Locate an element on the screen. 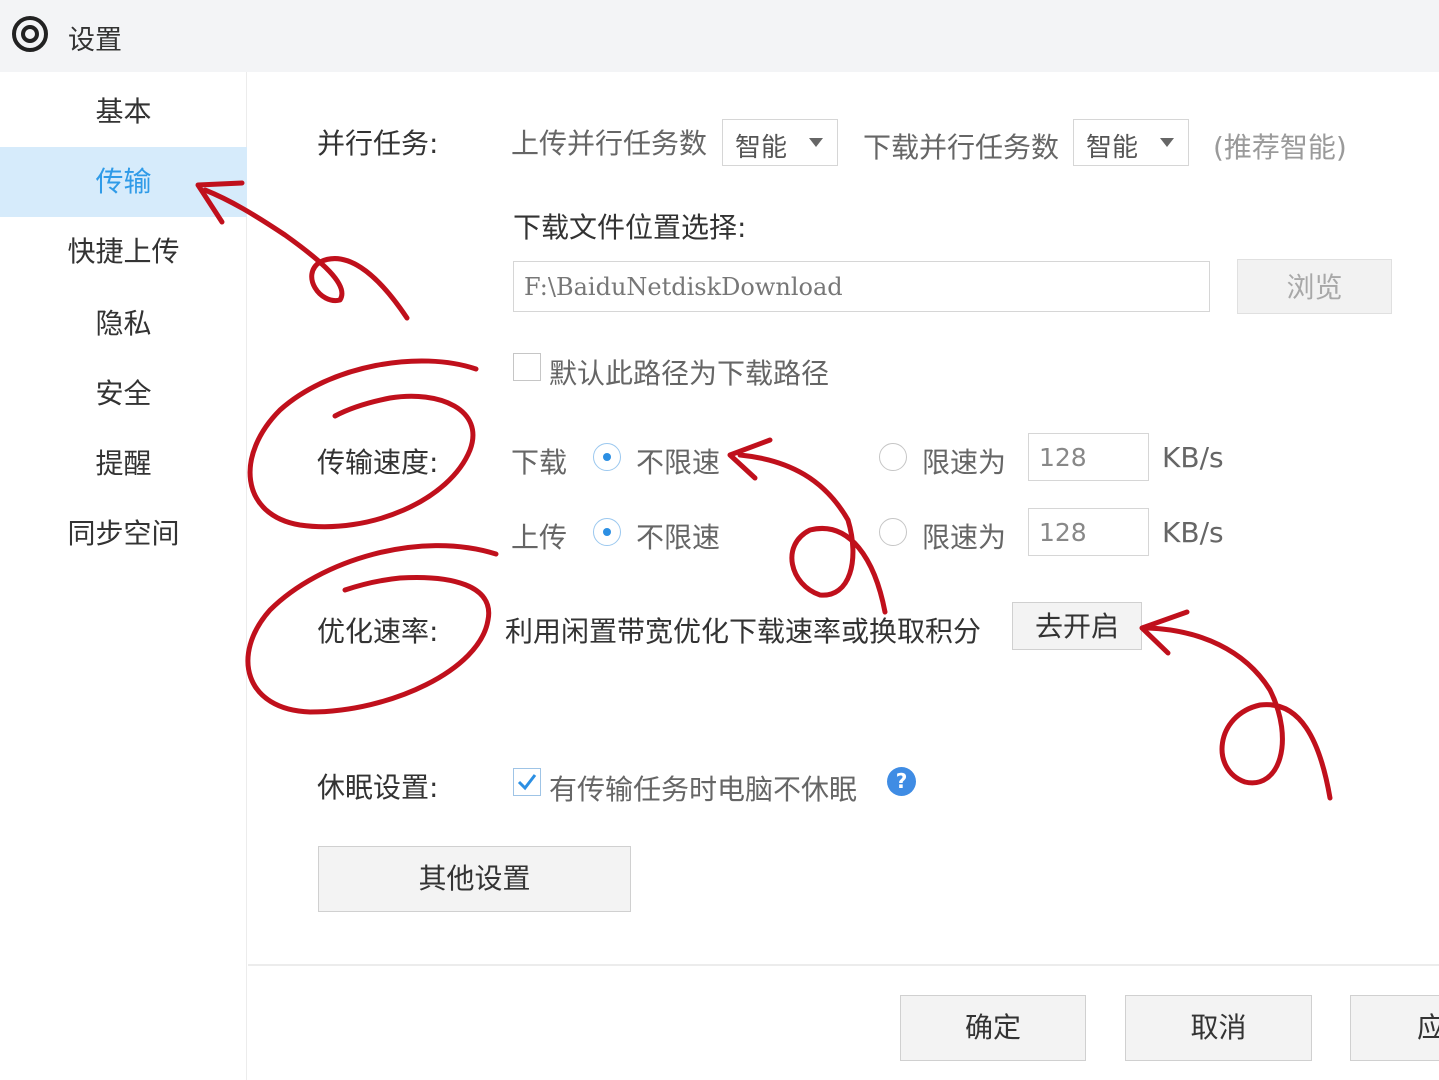 The width and height of the screenshot is (1439, 1080). upload-parallel-value: 智能 is located at coordinates (761, 148).